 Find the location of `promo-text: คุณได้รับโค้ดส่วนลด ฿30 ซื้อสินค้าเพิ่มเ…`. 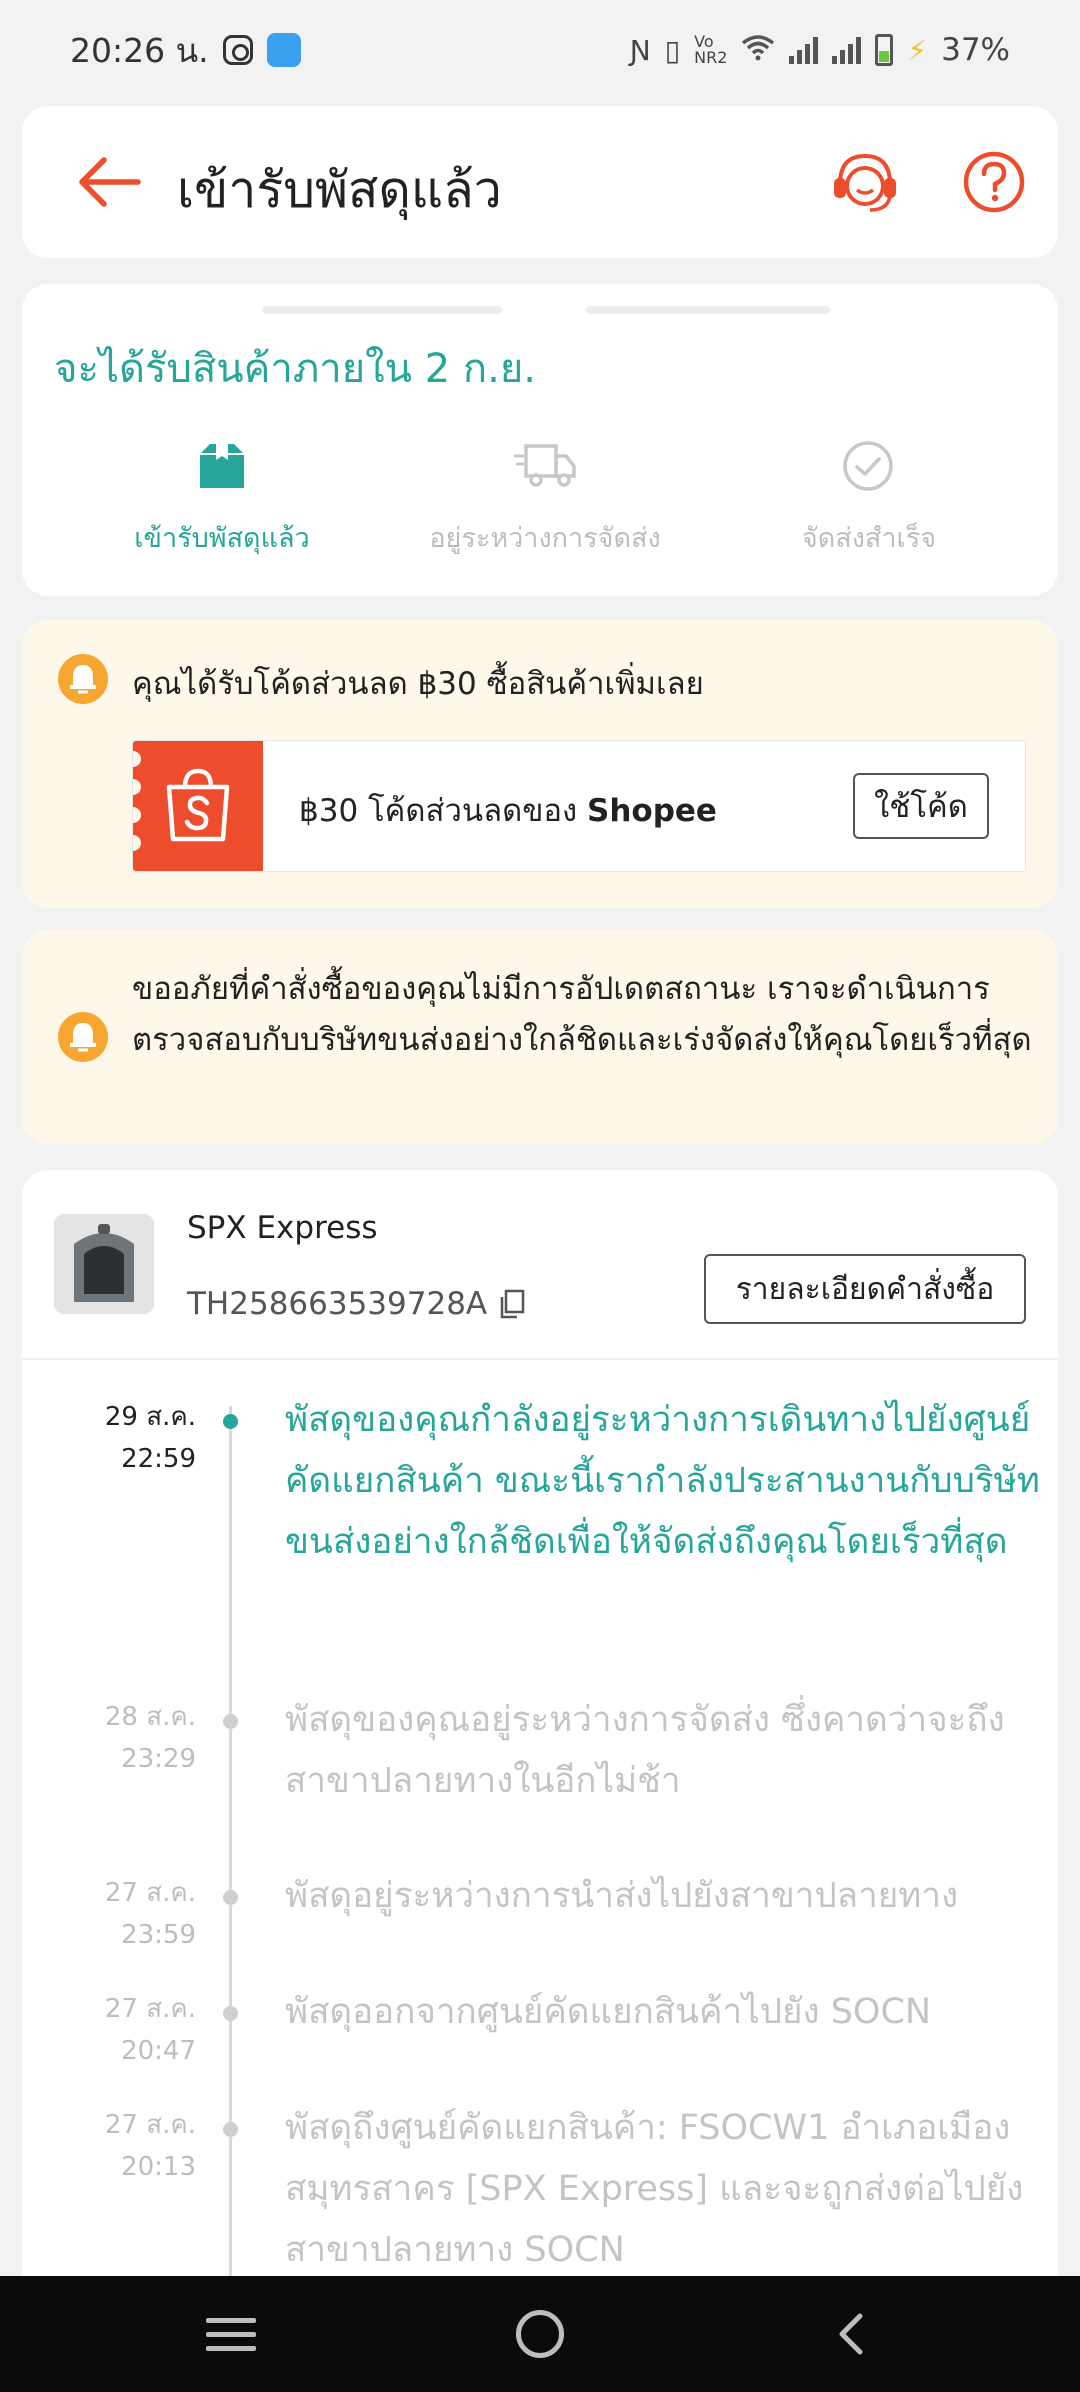

promo-text: คุณได้รับโค้ดส่วนลด ฿30 ซื้อสินค้าเพิ่มเ… is located at coordinates (418, 684).